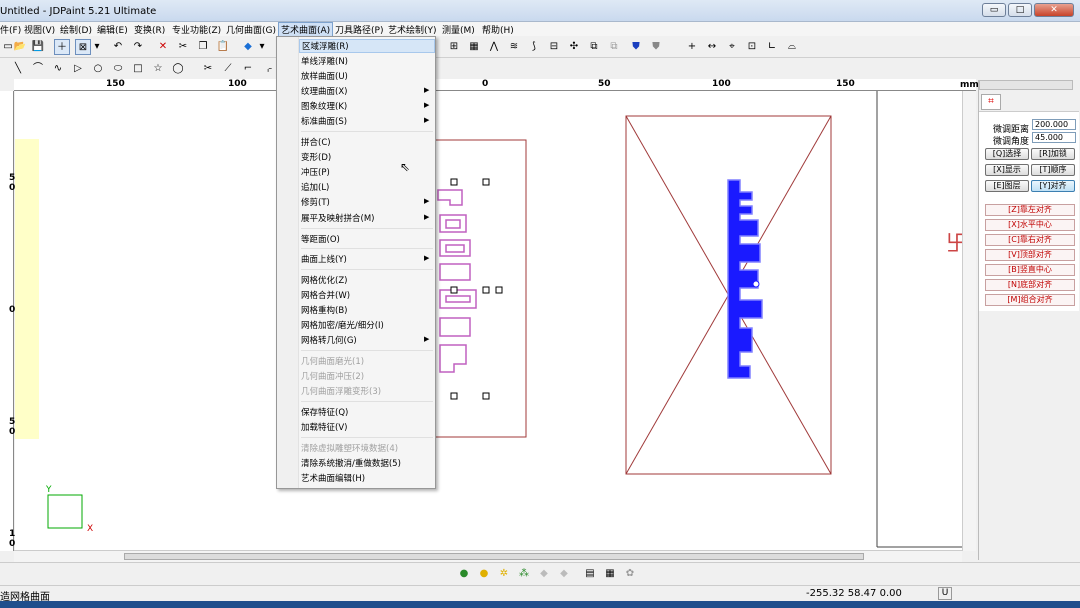 The image size is (1080, 608). What do you see at coordinates (991, 102) in the screenshot?
I see `transform-tab-icon: ⌗` at bounding box center [991, 102].